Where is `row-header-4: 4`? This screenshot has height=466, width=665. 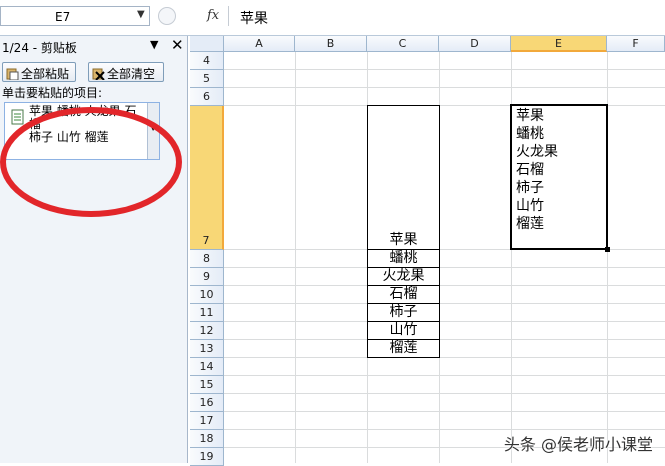
row-header-4: 4 is located at coordinates (207, 61).